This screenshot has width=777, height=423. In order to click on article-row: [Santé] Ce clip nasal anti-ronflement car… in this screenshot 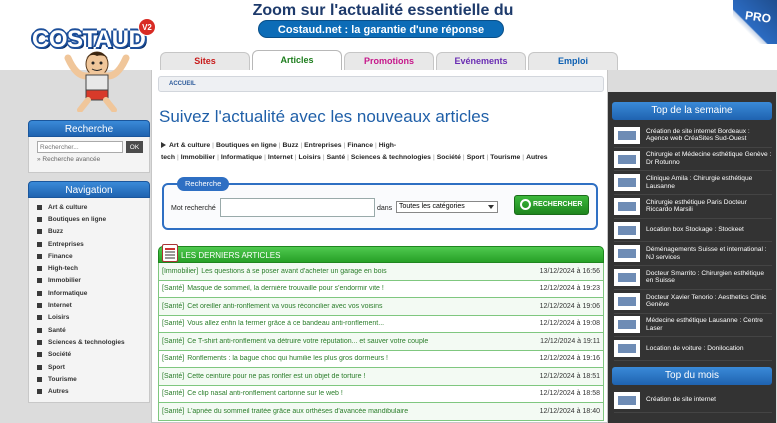, I will do `click(381, 394)`.